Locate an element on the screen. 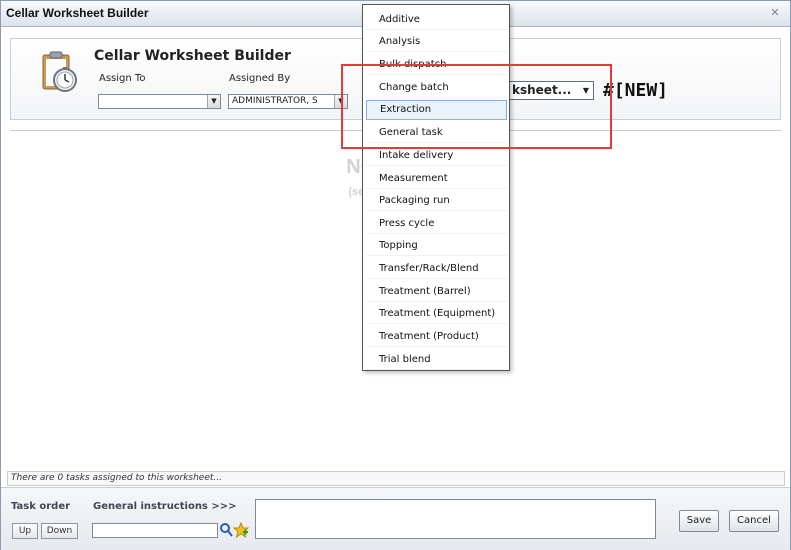 This screenshot has height=550, width=791. dropdown-item-treatment-barrel: Treatment (Barrel) is located at coordinates (436, 292).